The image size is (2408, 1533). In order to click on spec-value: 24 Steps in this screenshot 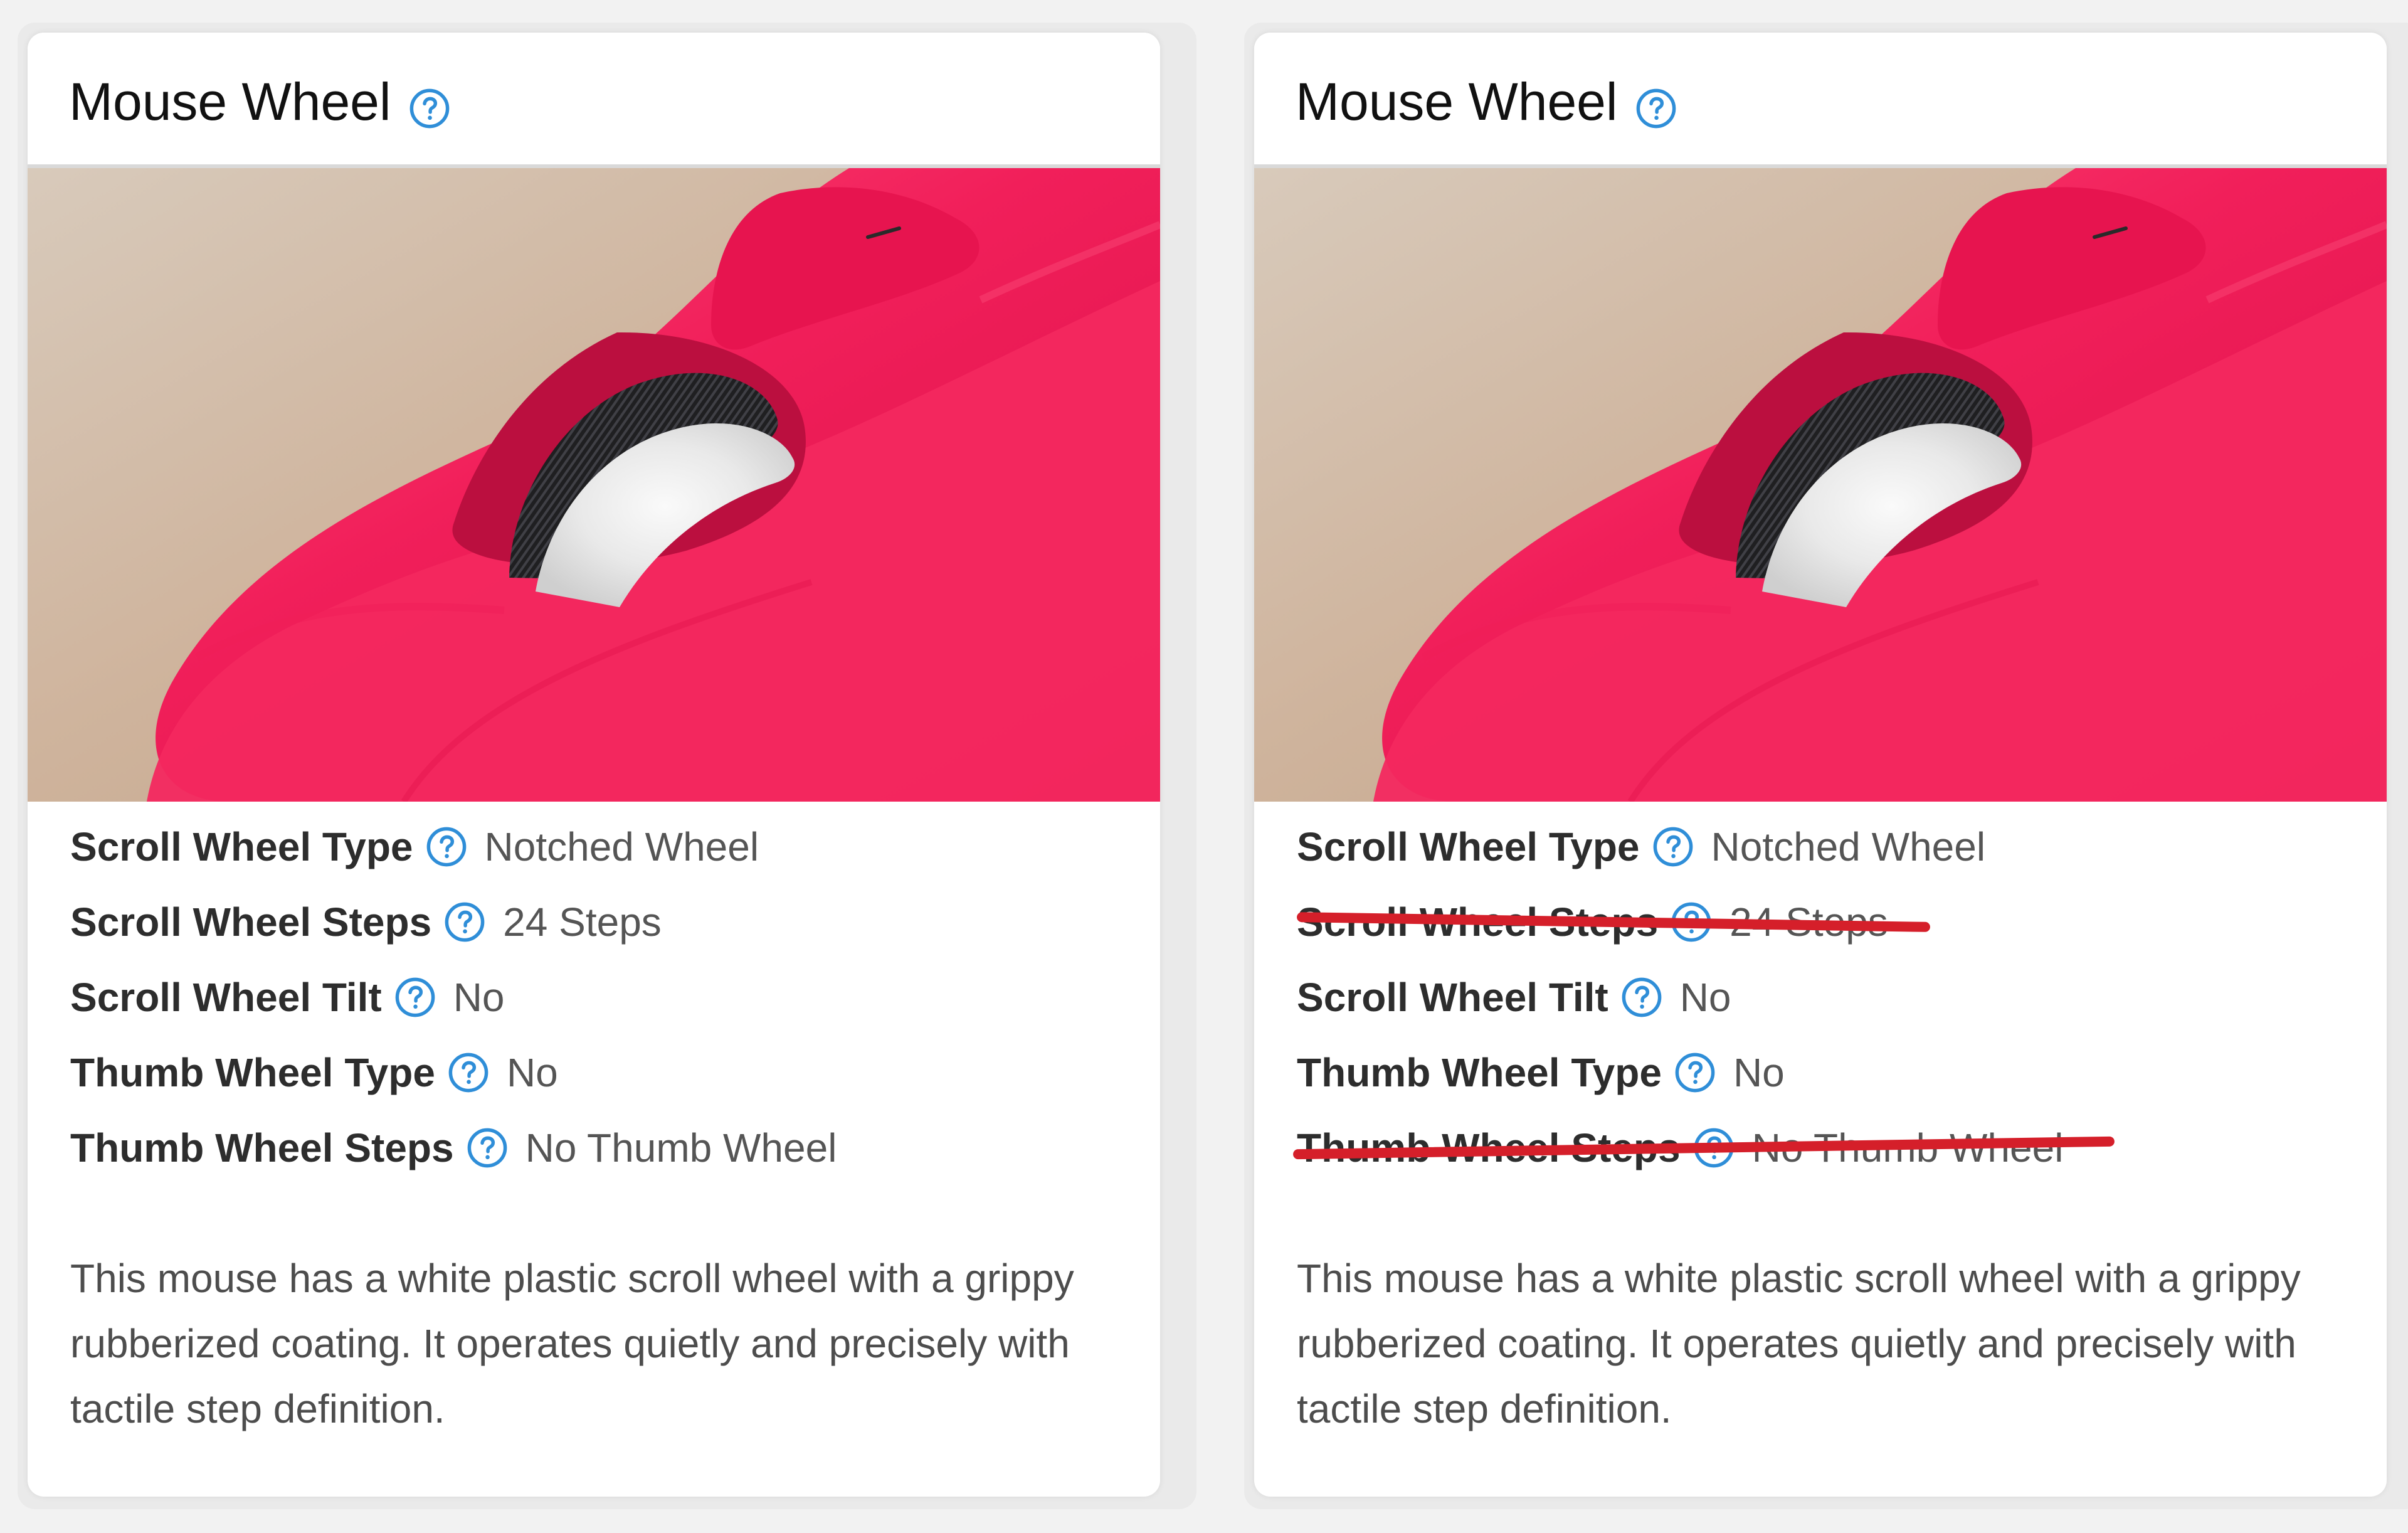, I will do `click(582, 922)`.